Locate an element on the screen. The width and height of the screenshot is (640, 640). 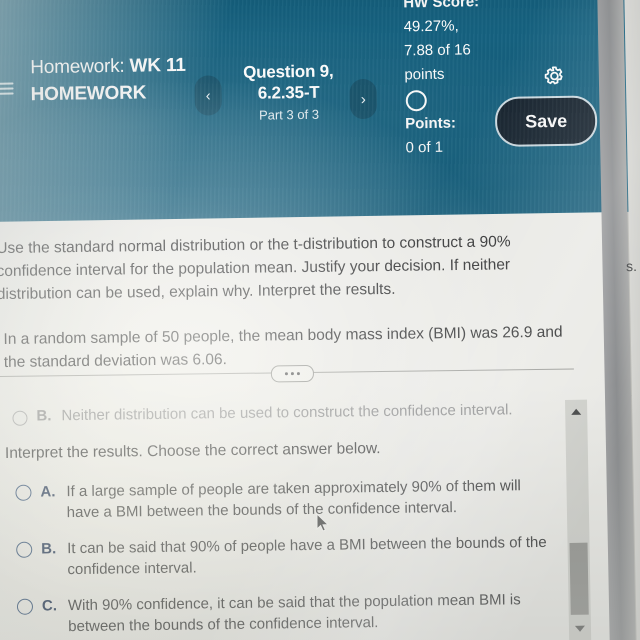
hw-score-label: HW Score: is located at coordinates (441, 6).